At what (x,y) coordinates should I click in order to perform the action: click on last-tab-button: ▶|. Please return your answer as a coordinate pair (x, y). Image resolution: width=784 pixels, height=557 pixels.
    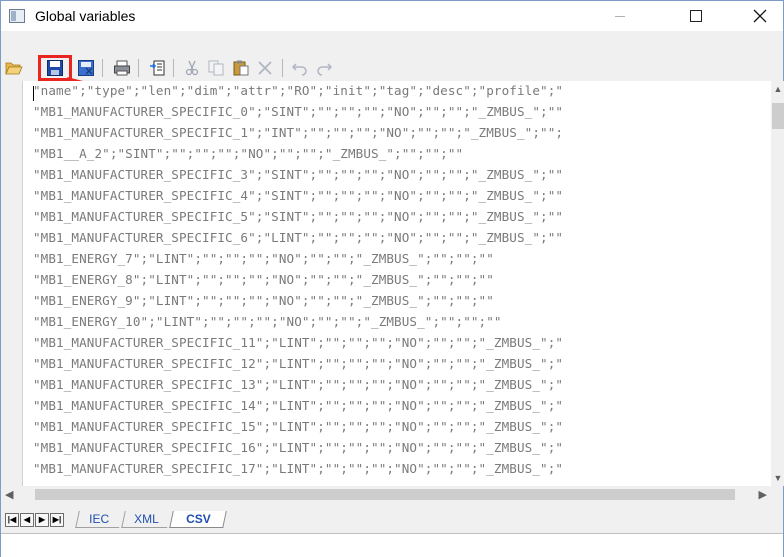
    Looking at the image, I should click on (57, 520).